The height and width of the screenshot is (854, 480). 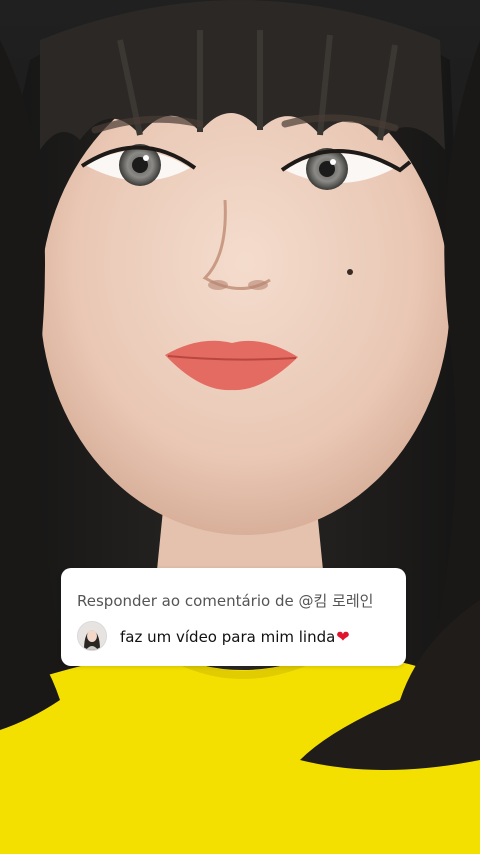 I want to click on comment-text: faz um vídeo para mim linda, so click(x=228, y=636).